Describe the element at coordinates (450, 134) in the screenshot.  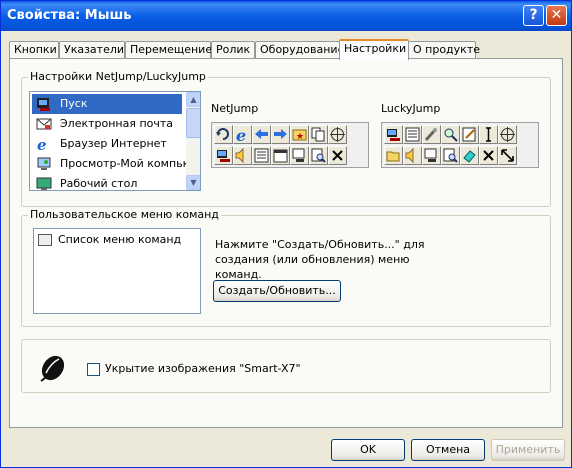
I see `magnifier-icon` at that location.